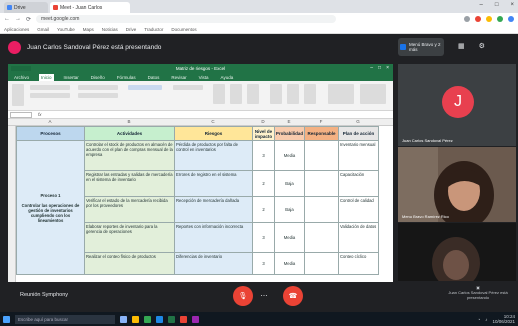  What do you see at coordinates (358, 237) in the screenshot?
I see `plan-cell: Validación de datos` at bounding box center [358, 237].